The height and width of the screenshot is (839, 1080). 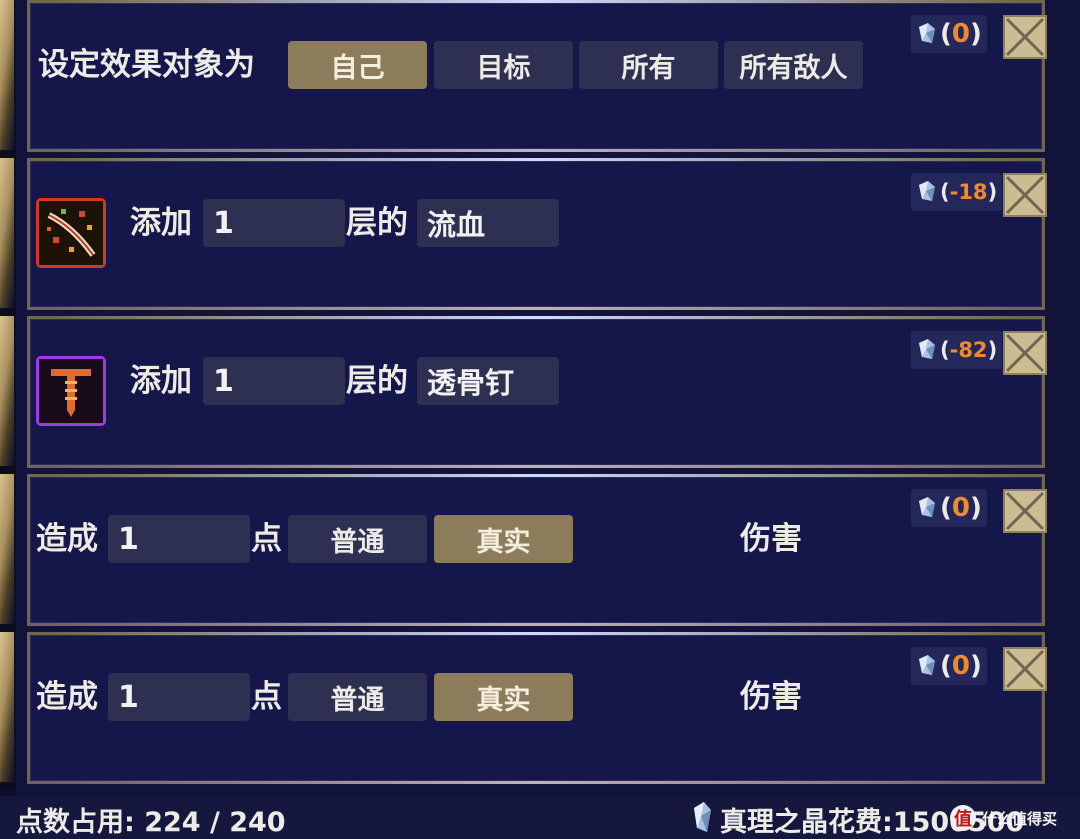 I want to click on watermark: 值 什么值得买, so click(x=1015, y=818).